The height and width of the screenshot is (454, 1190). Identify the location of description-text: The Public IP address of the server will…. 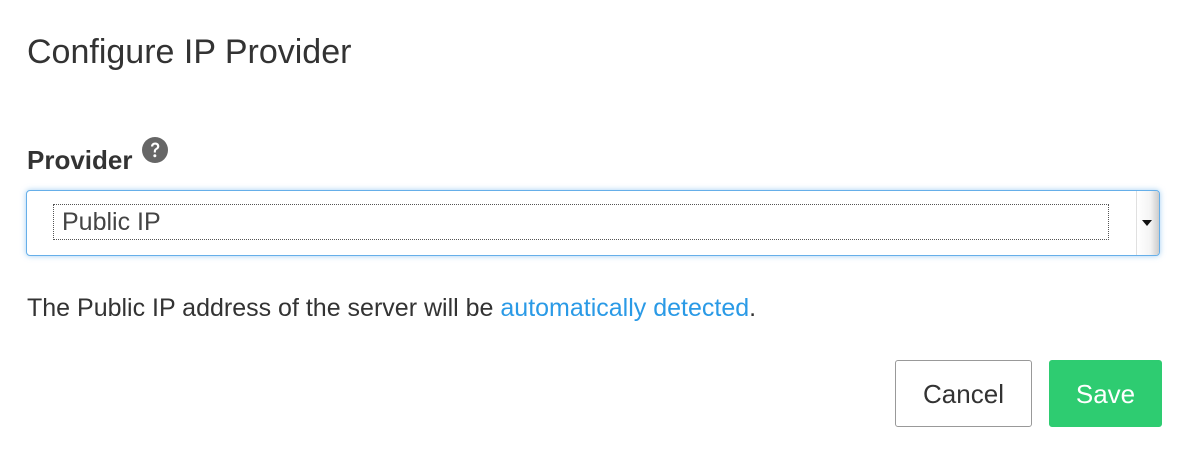
(264, 308).